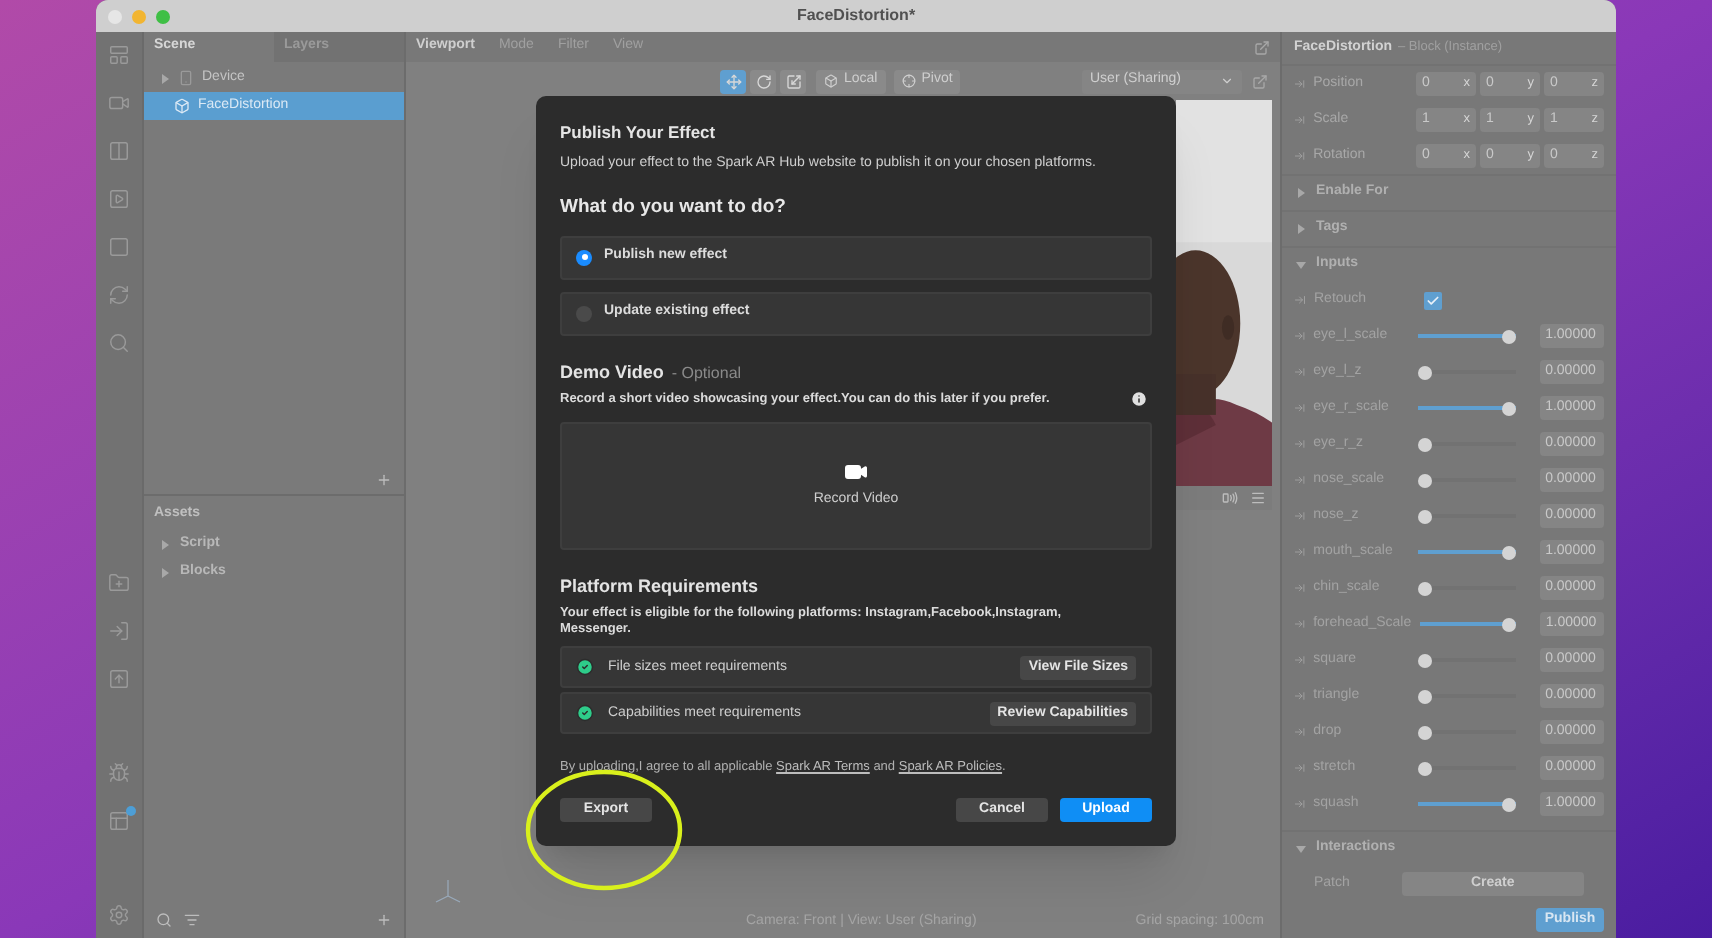 This screenshot has height=938, width=1712. Describe the element at coordinates (119, 679) in the screenshot. I see `upload-icon` at that location.